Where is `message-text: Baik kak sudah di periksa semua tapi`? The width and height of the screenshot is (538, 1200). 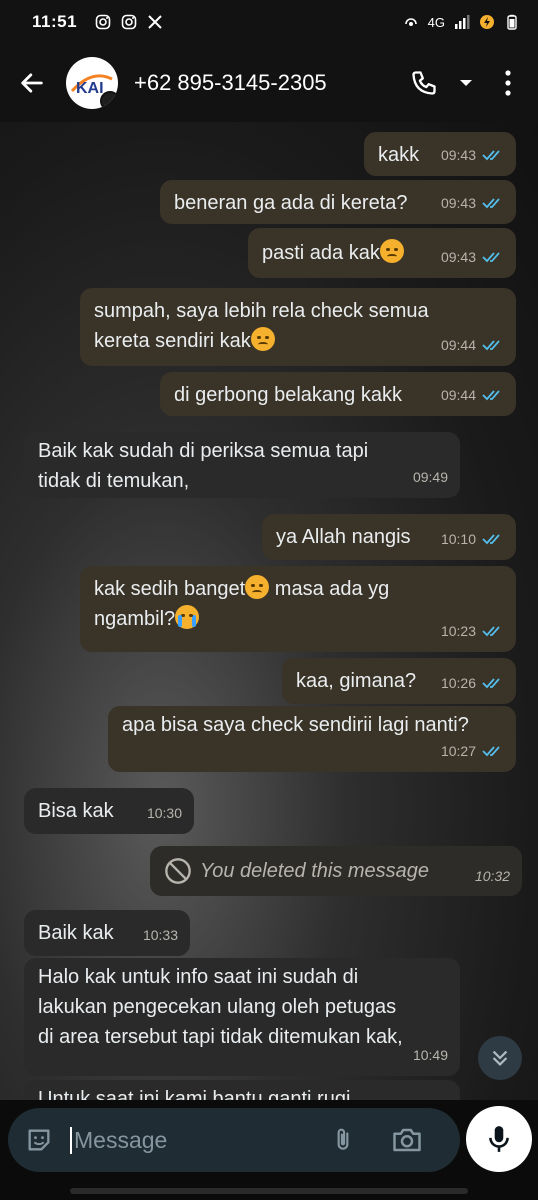
message-text: Baik kak sudah di periksa semua tapi is located at coordinates (203, 451).